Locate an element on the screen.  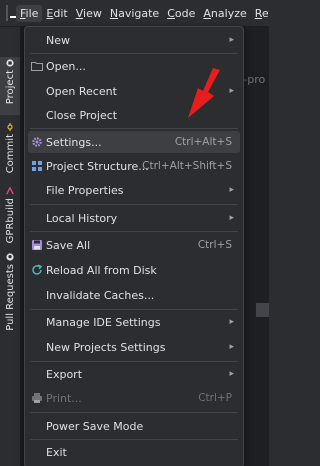
tool-commit-label: Commit is located at coordinates (10, 154).